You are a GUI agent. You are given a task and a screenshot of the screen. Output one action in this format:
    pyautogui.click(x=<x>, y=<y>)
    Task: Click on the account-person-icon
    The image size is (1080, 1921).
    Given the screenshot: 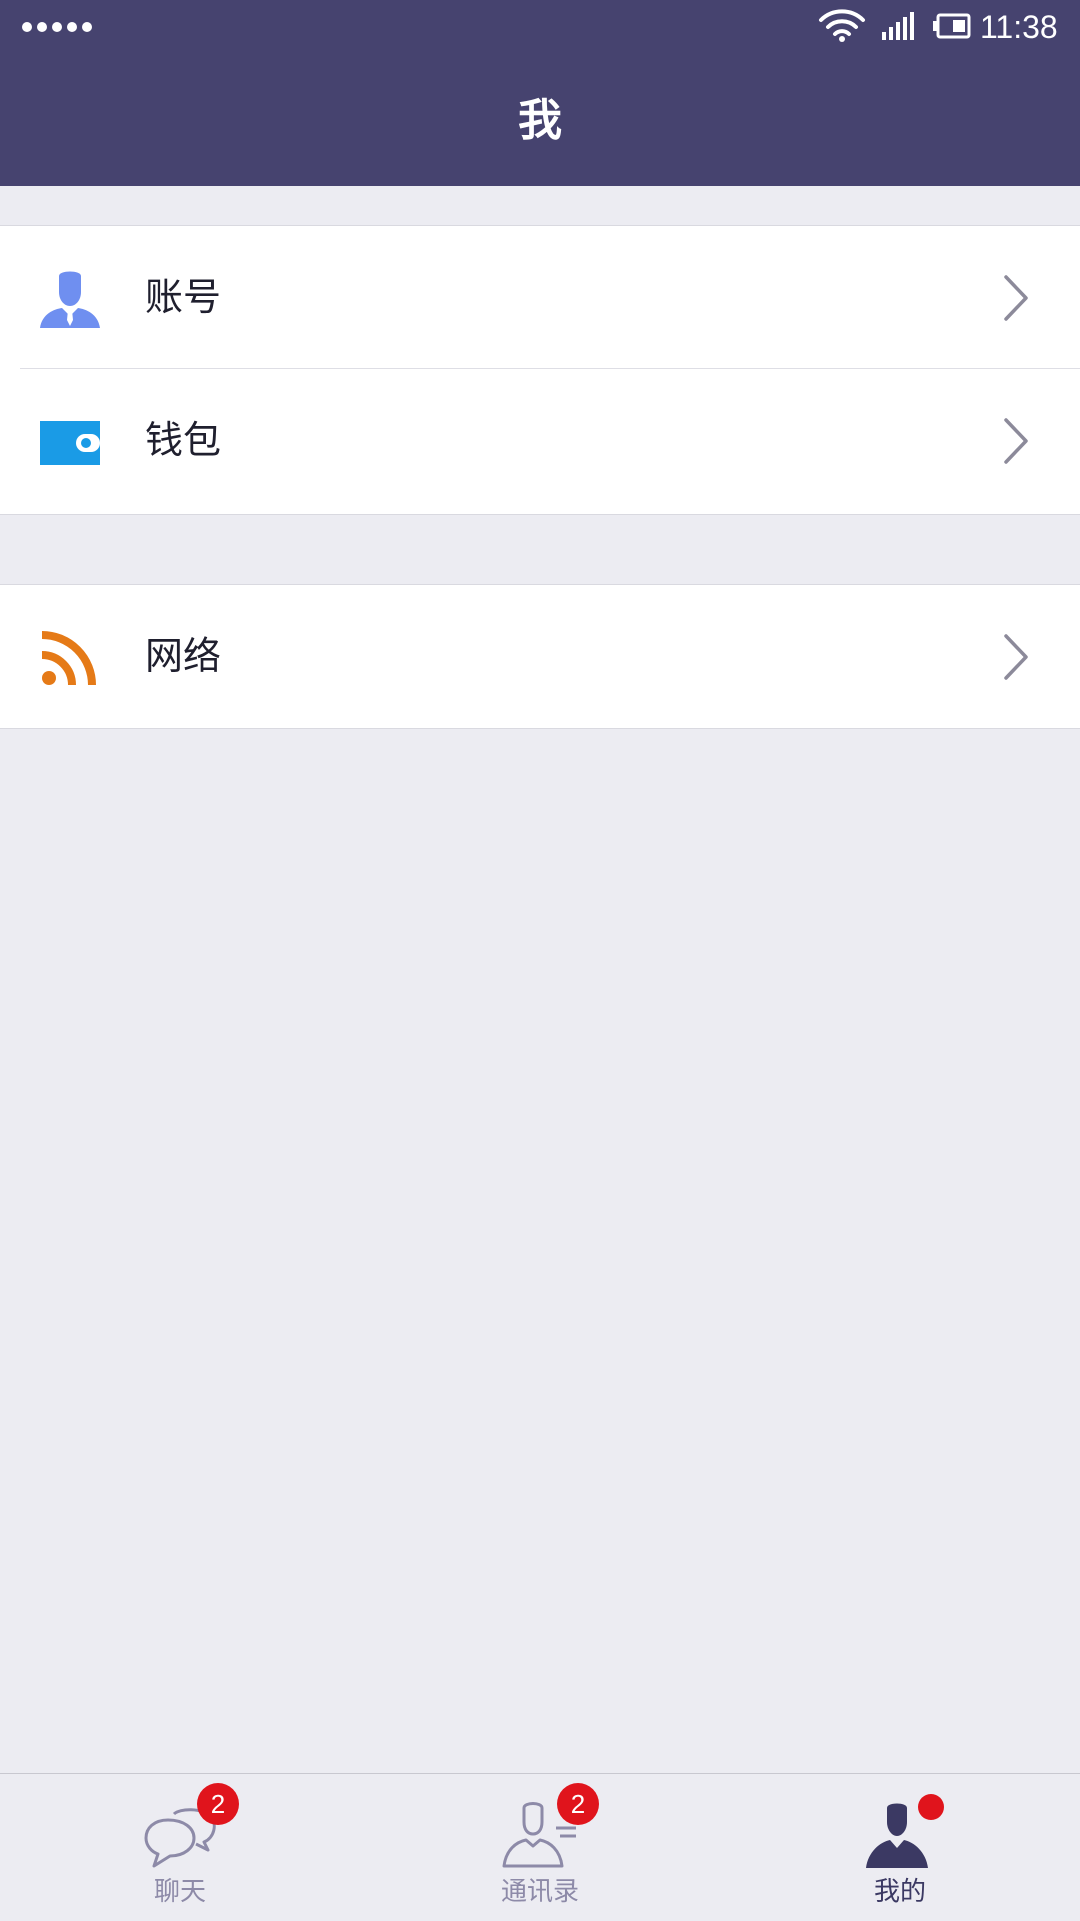 What is the action you would take?
    pyautogui.click(x=70, y=299)
    